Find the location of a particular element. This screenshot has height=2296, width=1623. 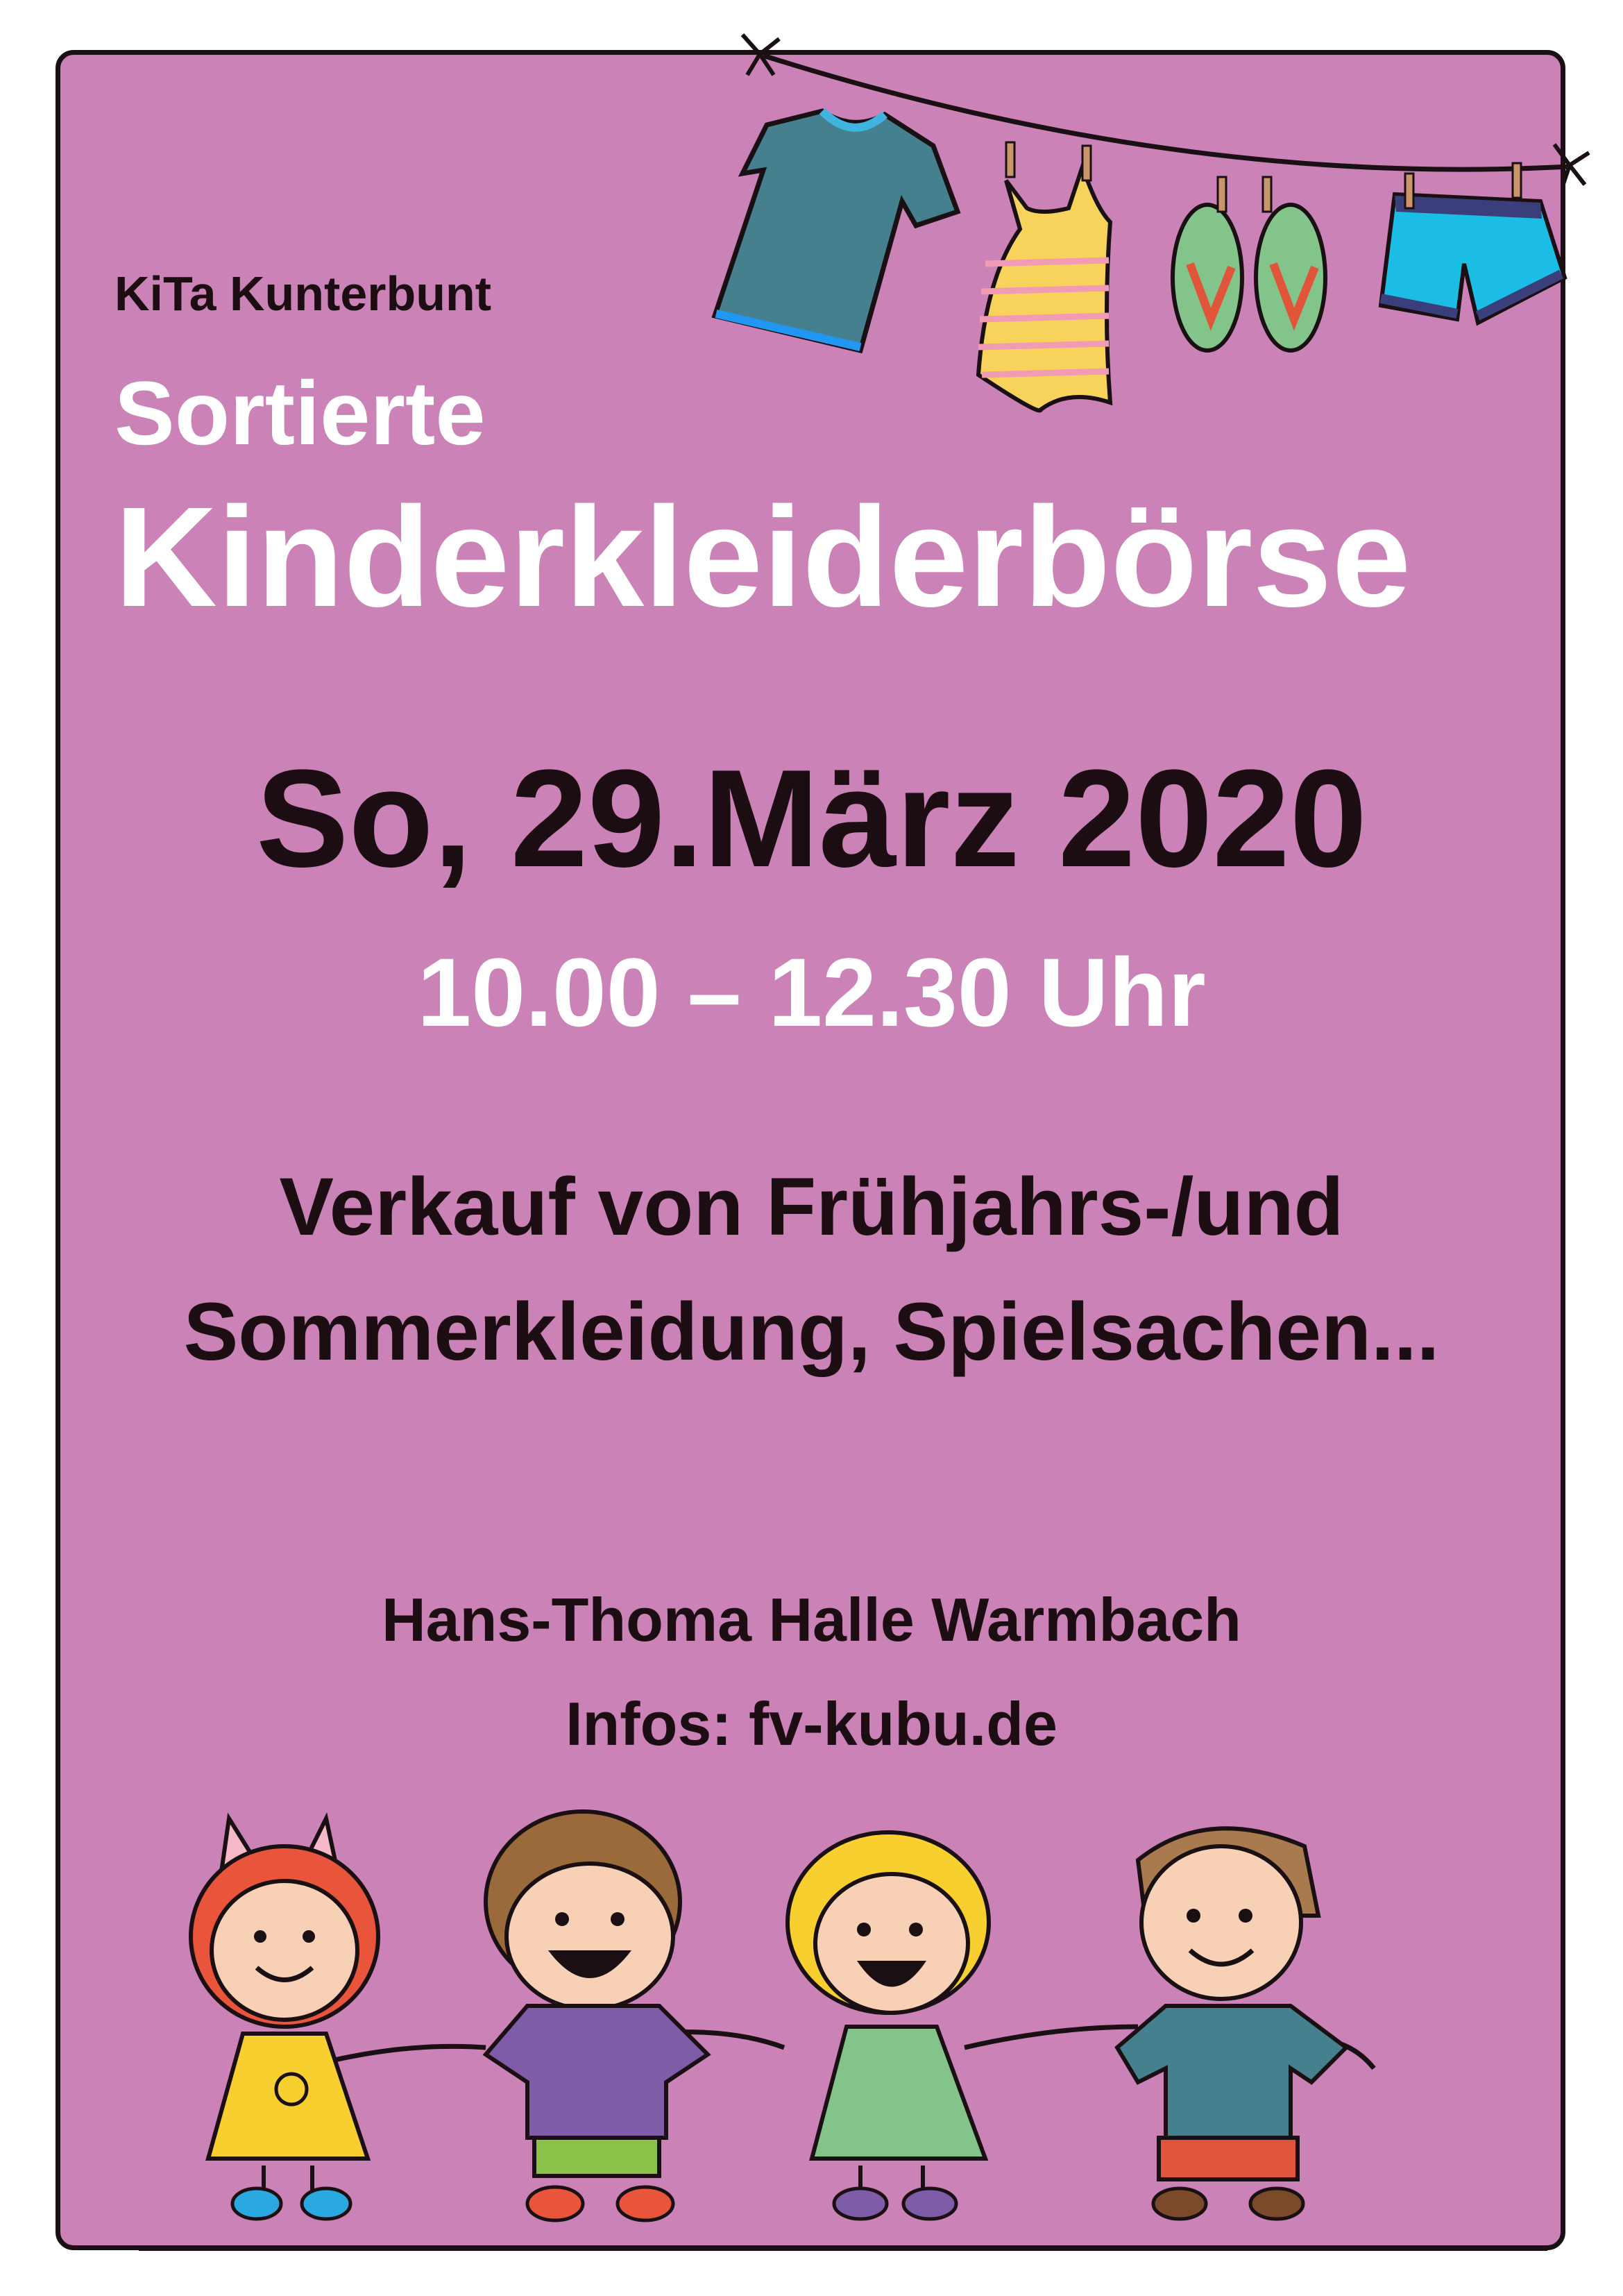

tshirt-icon is located at coordinates (836, 231).